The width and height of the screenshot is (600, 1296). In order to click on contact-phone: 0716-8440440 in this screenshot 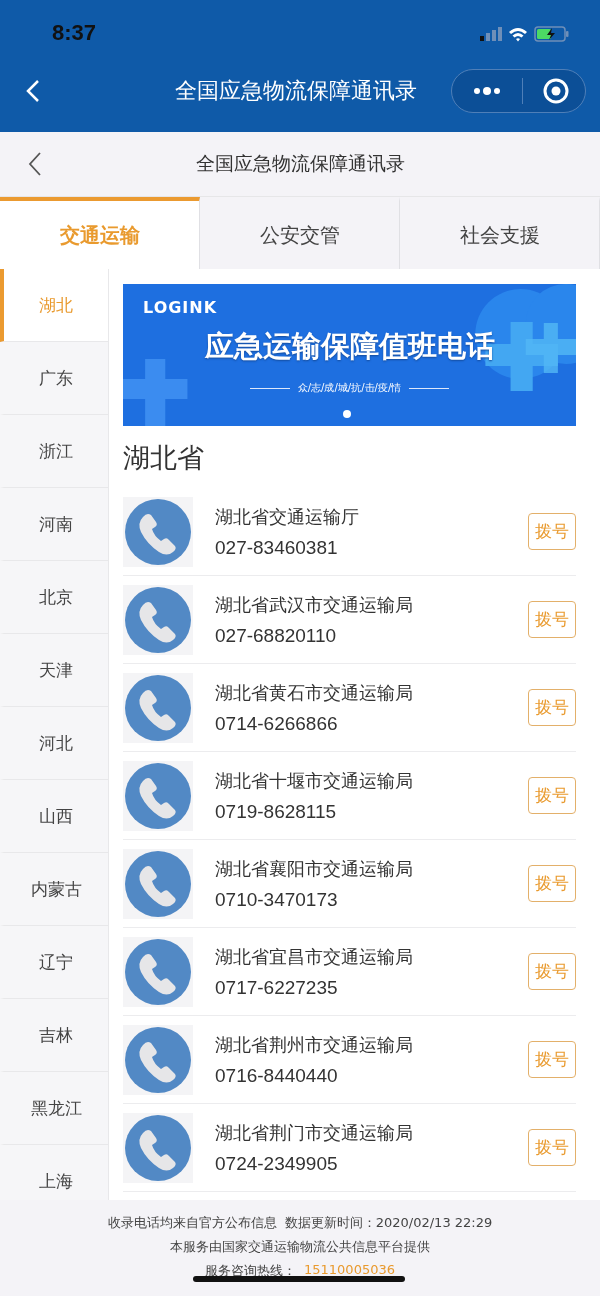, I will do `click(277, 1075)`.